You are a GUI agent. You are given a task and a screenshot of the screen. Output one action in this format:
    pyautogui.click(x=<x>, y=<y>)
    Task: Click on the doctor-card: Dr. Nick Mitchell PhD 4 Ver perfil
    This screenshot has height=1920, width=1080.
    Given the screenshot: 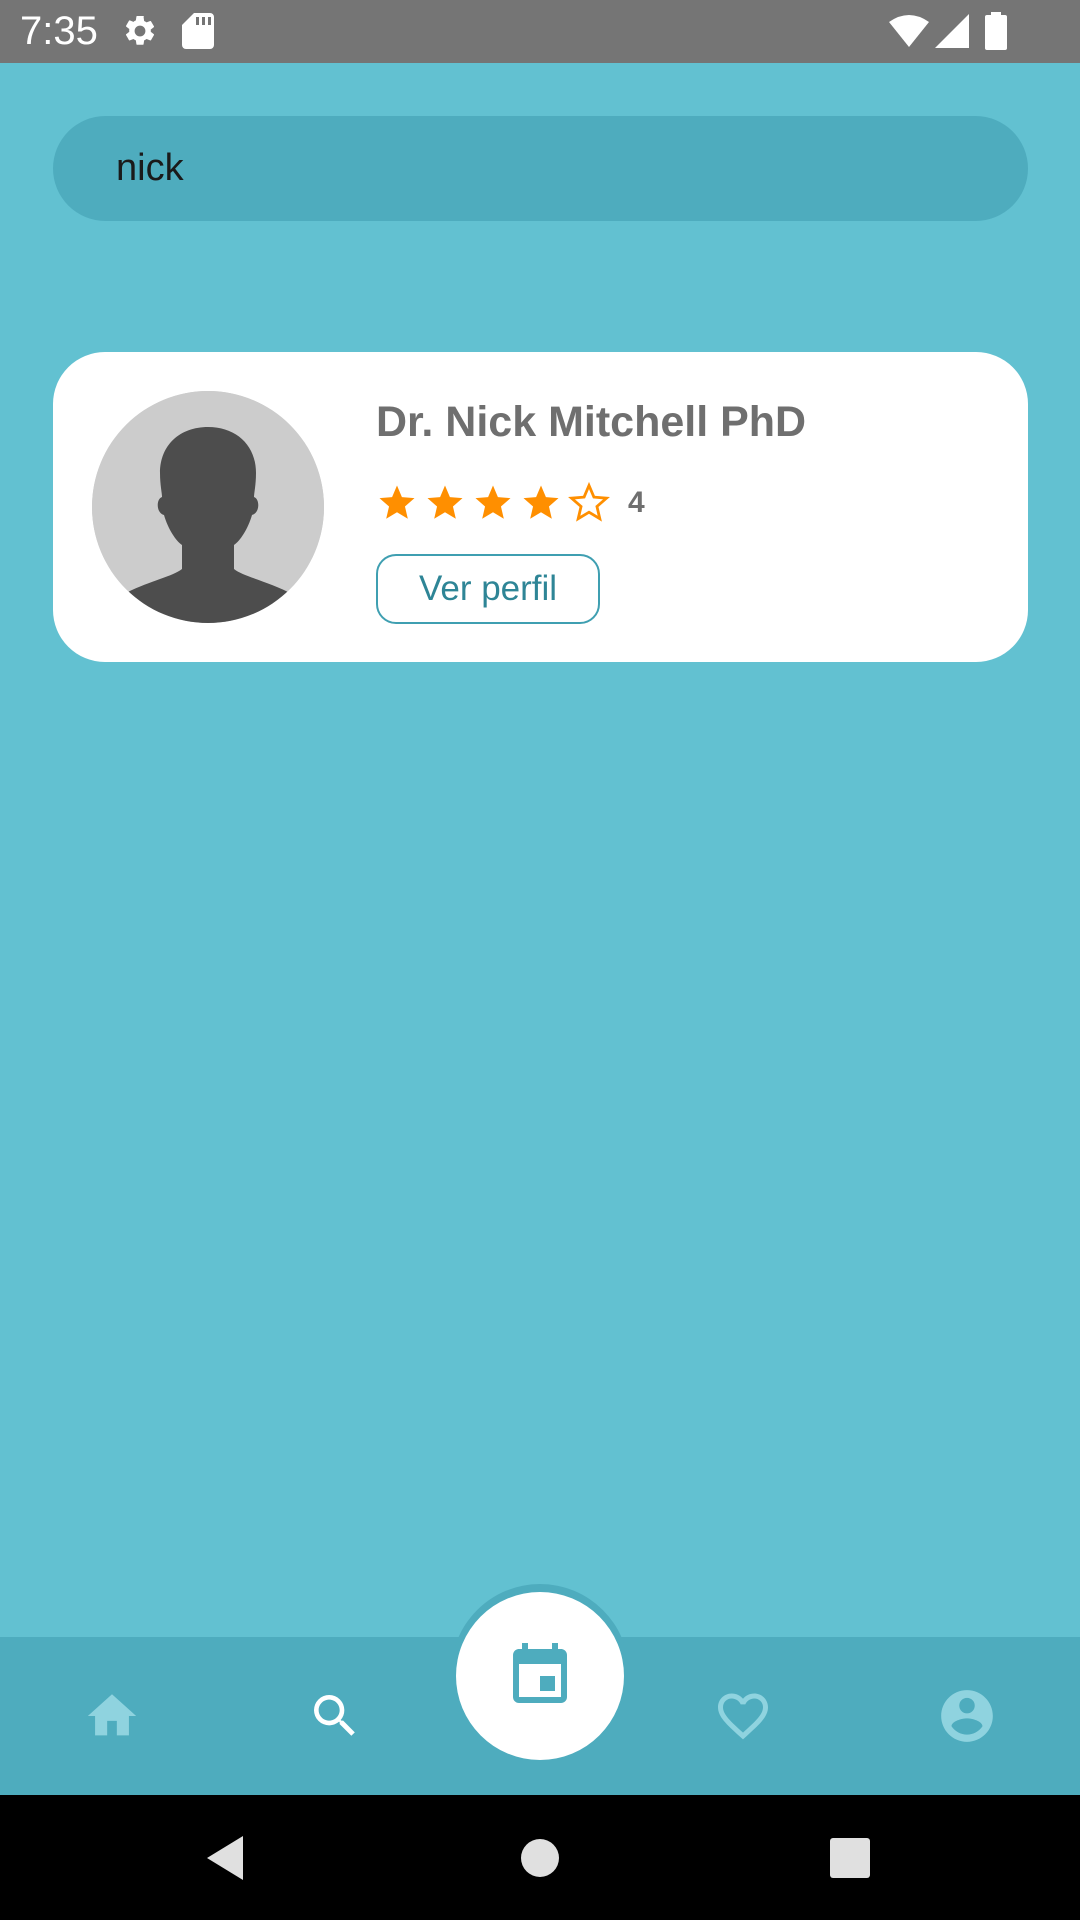 What is the action you would take?
    pyautogui.click(x=540, y=507)
    